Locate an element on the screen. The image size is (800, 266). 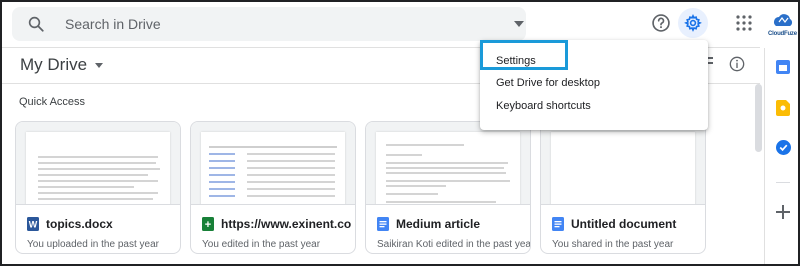
brand-label: CloudFuze is located at coordinates (782, 34).